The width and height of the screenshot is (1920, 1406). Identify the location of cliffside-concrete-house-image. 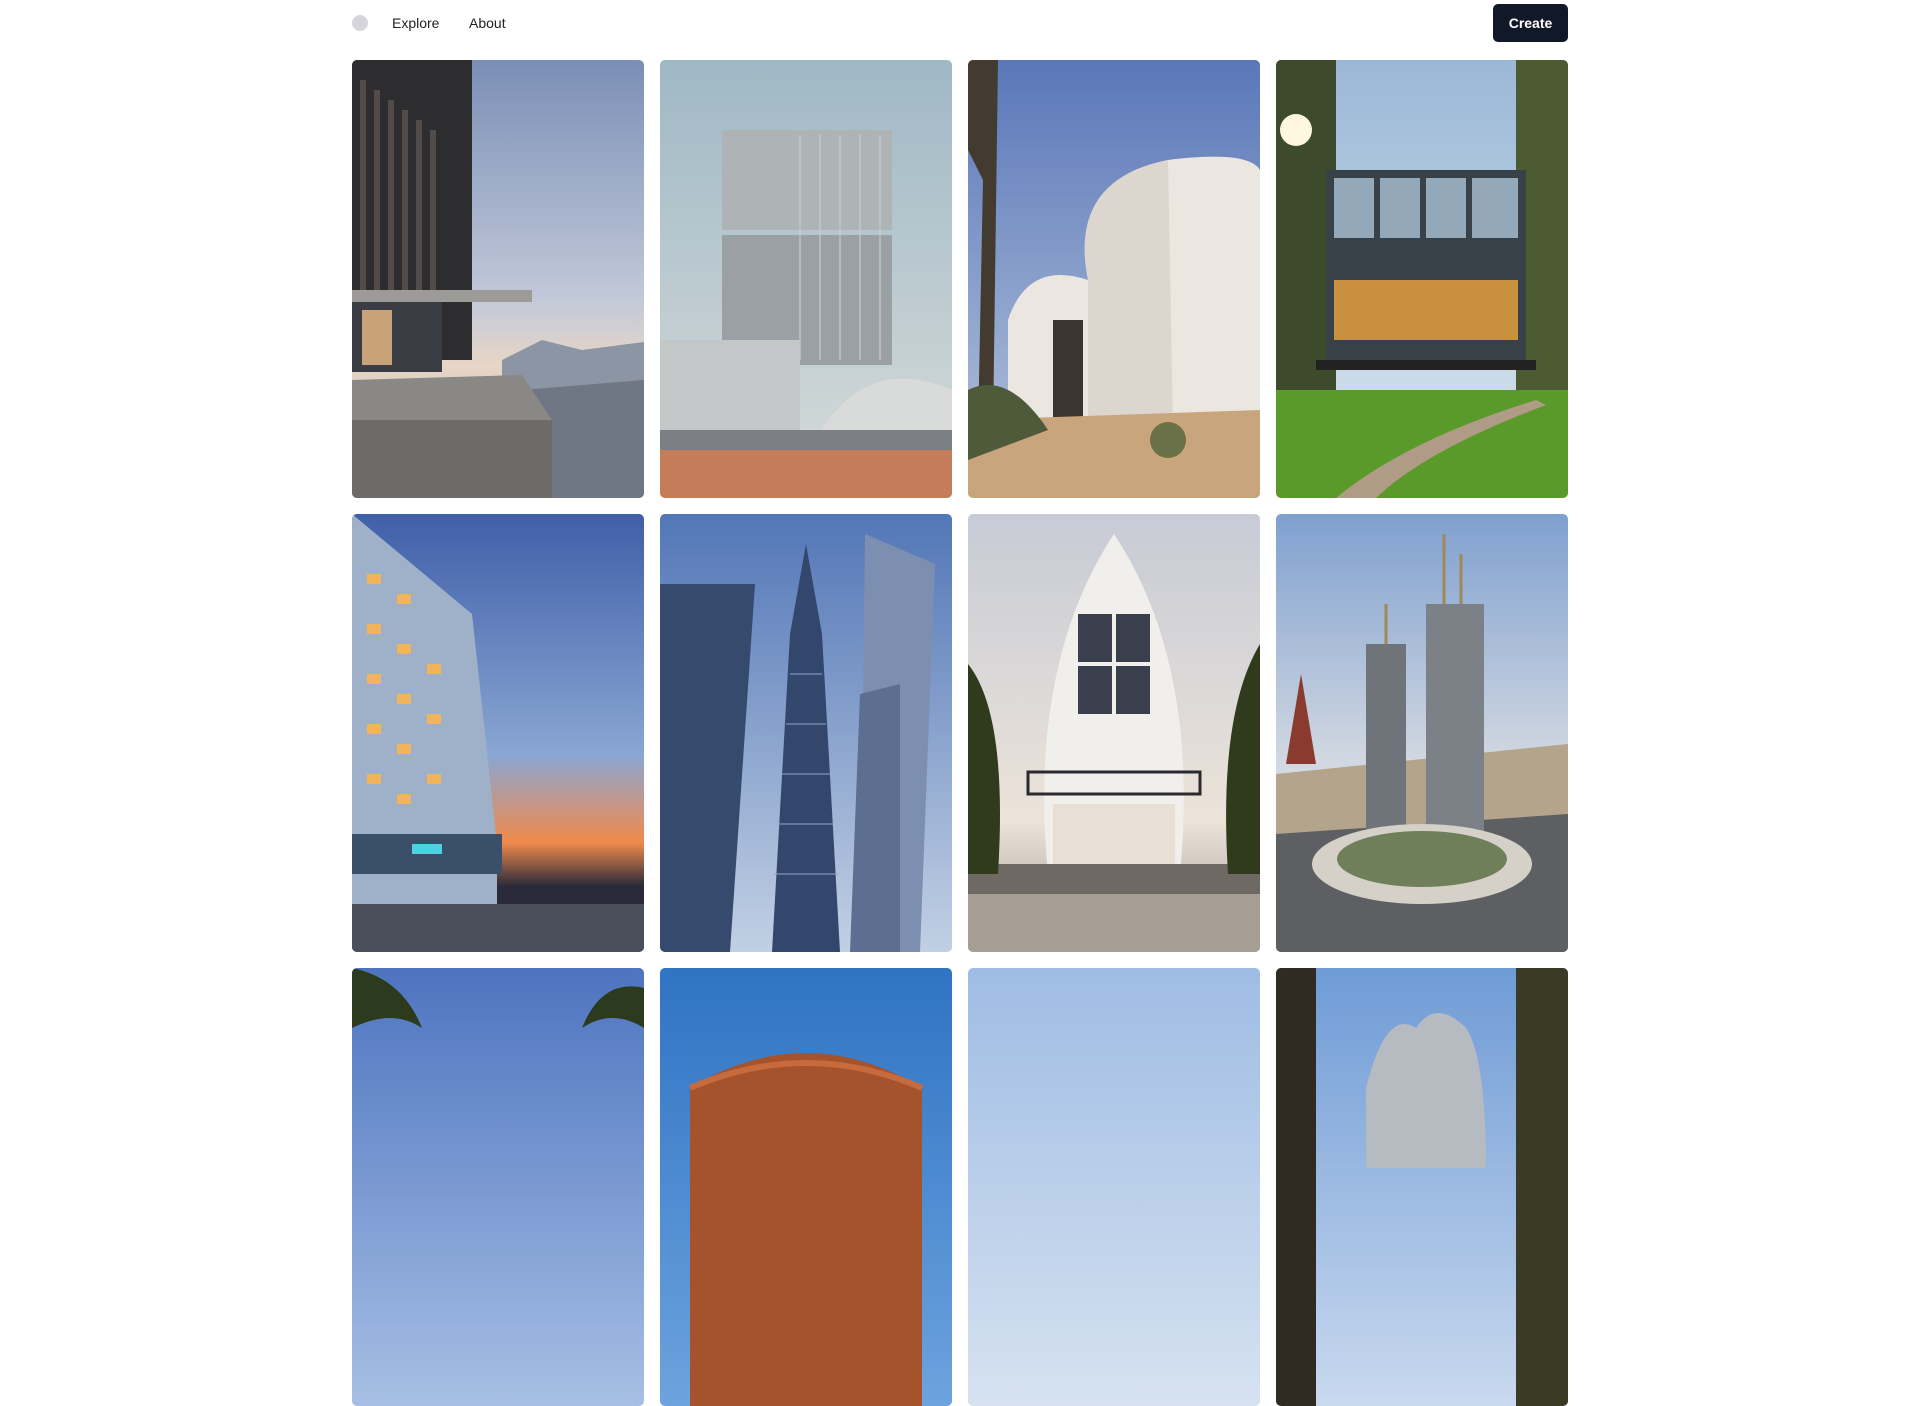
(498, 279).